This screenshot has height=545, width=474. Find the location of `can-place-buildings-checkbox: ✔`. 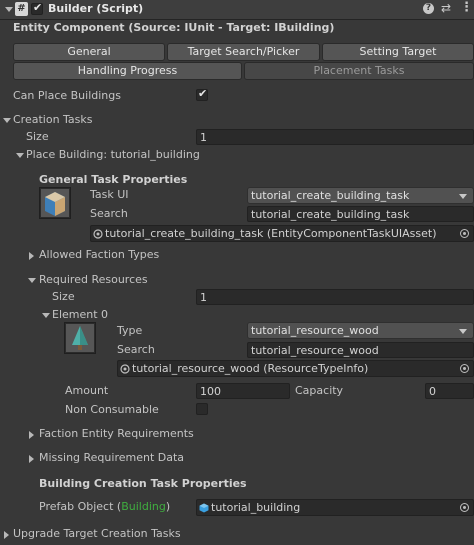

can-place-buildings-checkbox: ✔ is located at coordinates (202, 94).